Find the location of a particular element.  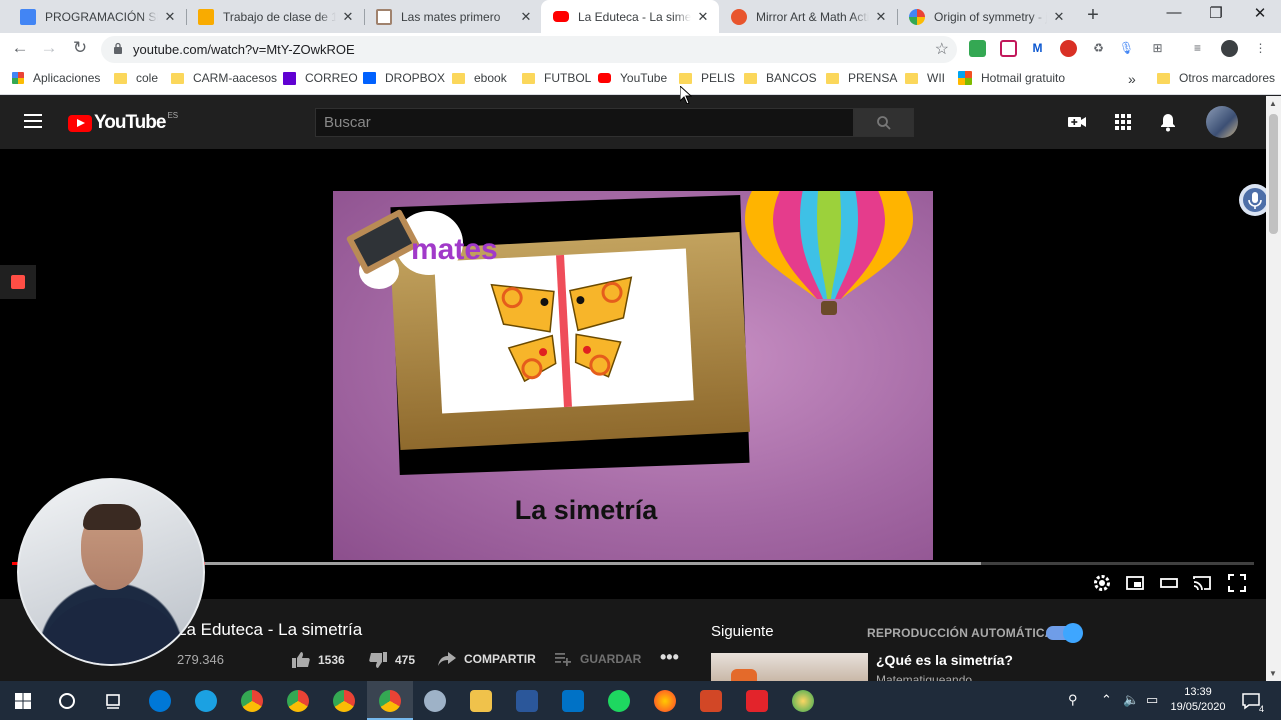

extension-pocket-icon is located at coordinates (1008, 48).